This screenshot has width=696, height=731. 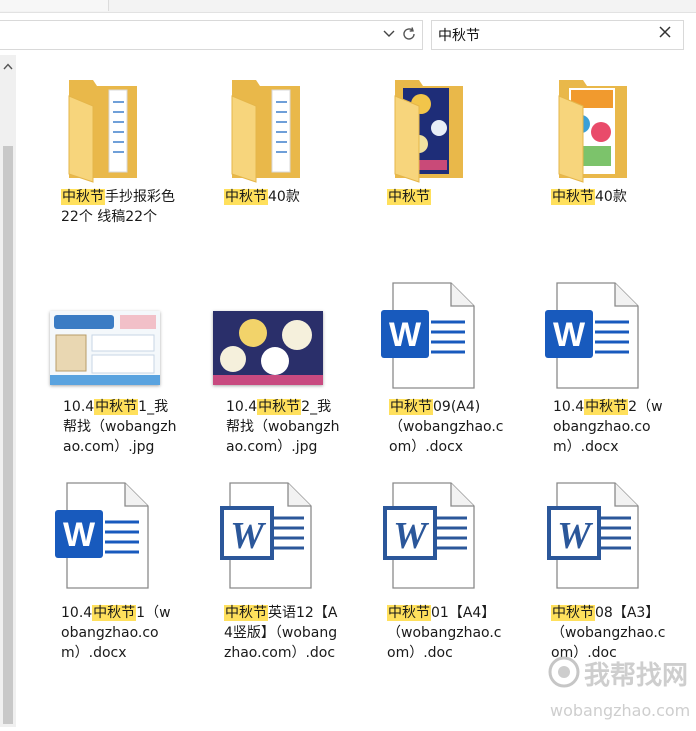 What do you see at coordinates (665, 33) in the screenshot?
I see `close-icon` at bounding box center [665, 33].